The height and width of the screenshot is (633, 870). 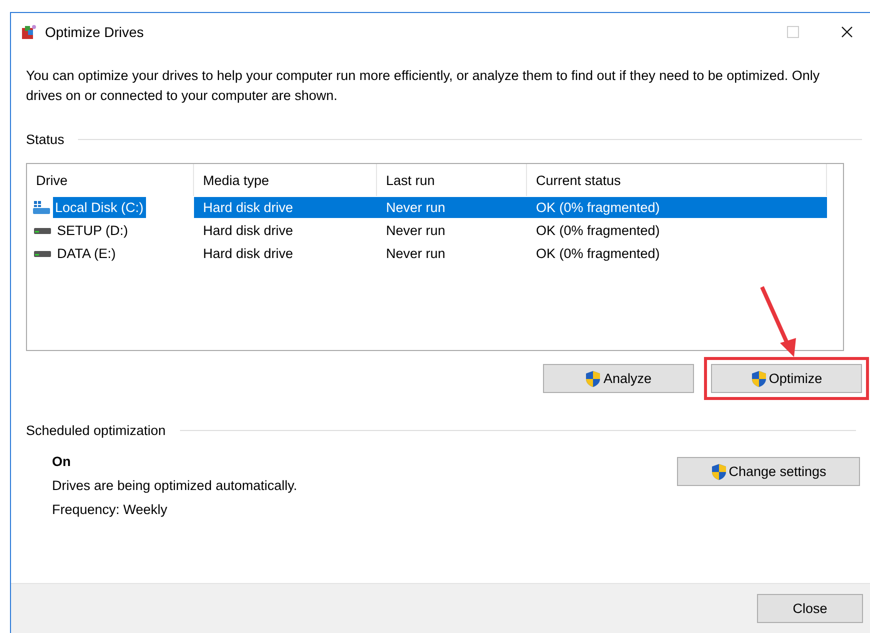 I want to click on column-header: Last run, so click(x=452, y=180).